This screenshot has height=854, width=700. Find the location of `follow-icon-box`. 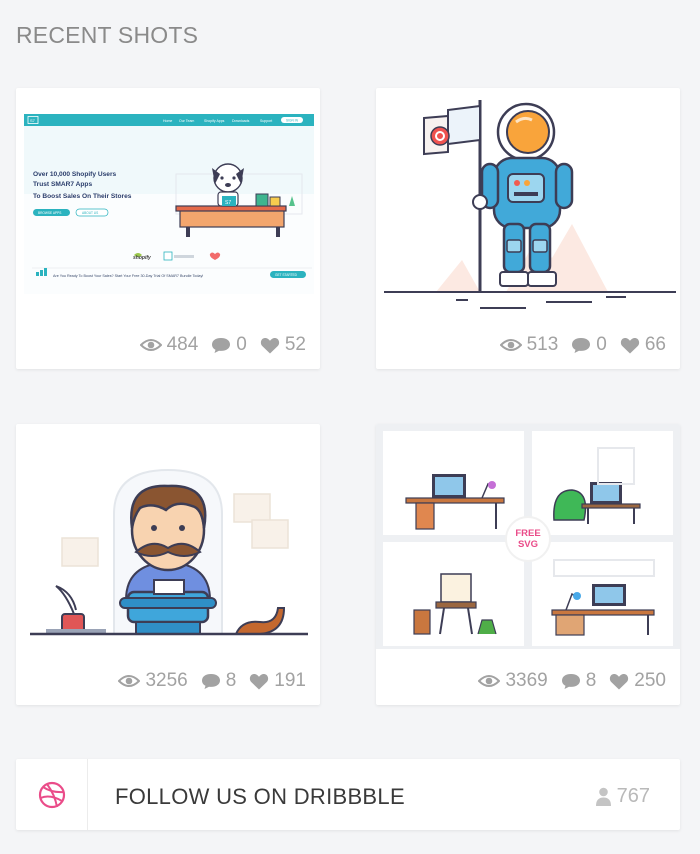

follow-icon-box is located at coordinates (52, 794).